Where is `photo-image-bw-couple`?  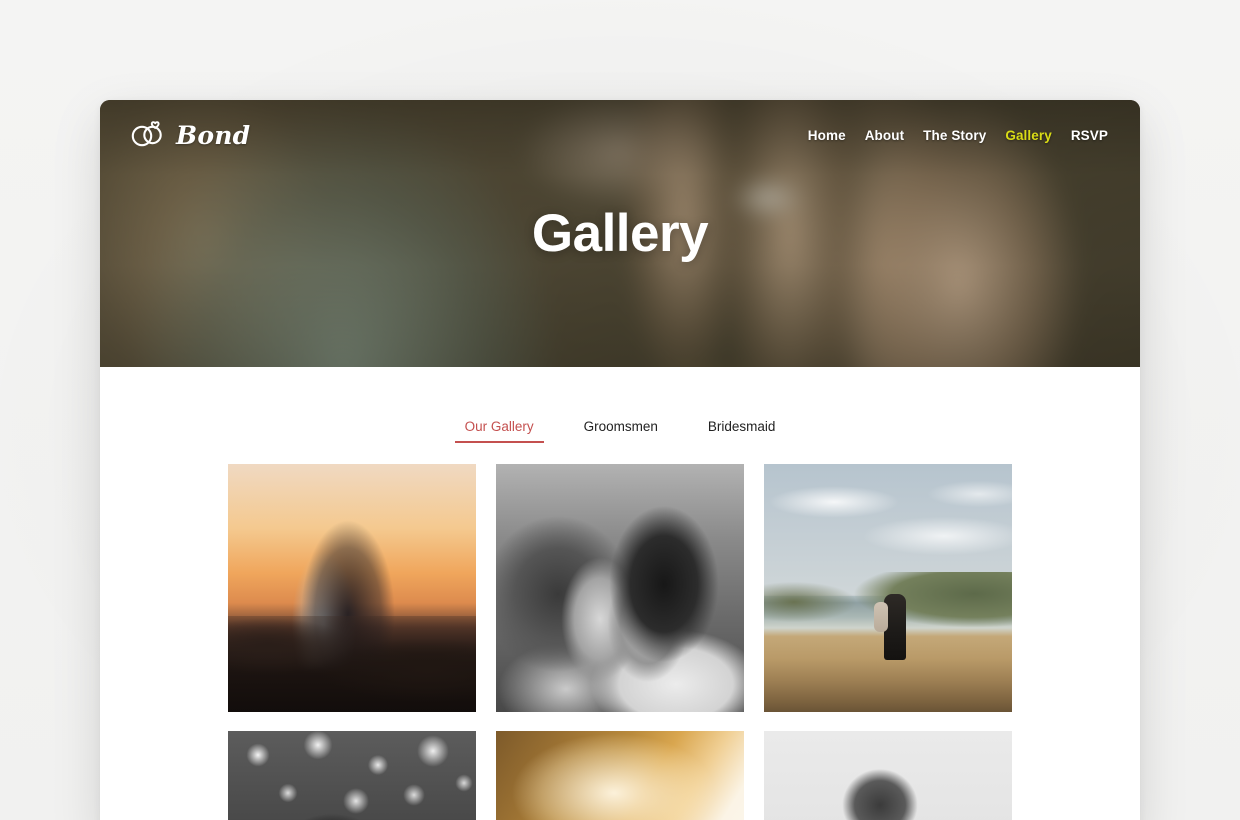 photo-image-bw-couple is located at coordinates (619, 588).